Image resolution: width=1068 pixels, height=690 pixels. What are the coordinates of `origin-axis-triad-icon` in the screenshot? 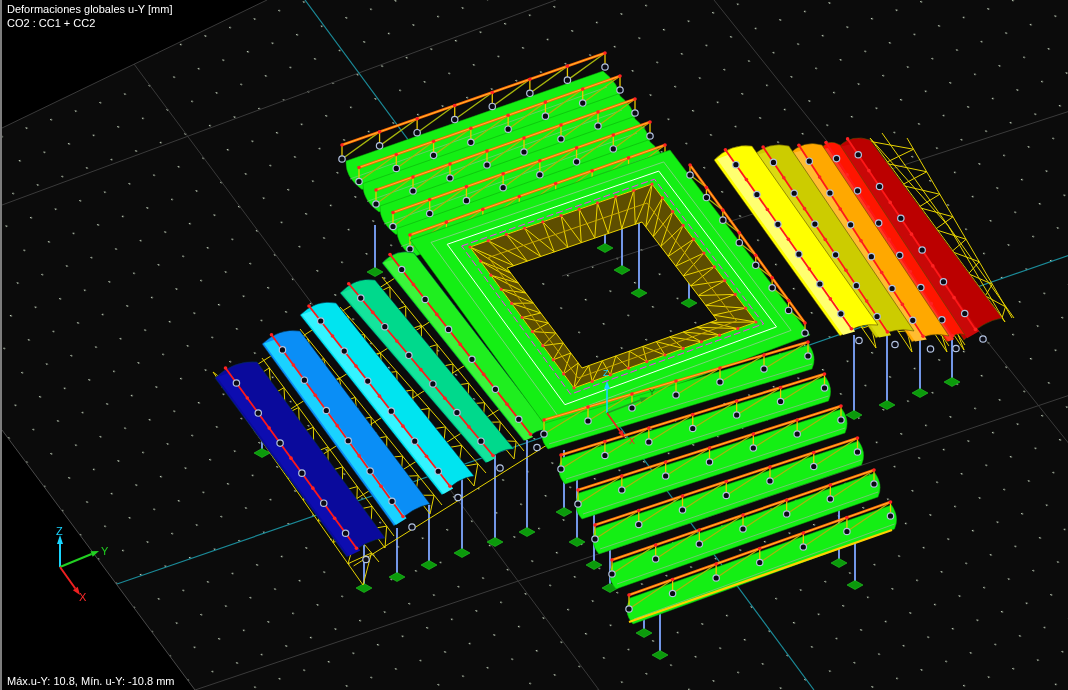 It's located at (626, 409).